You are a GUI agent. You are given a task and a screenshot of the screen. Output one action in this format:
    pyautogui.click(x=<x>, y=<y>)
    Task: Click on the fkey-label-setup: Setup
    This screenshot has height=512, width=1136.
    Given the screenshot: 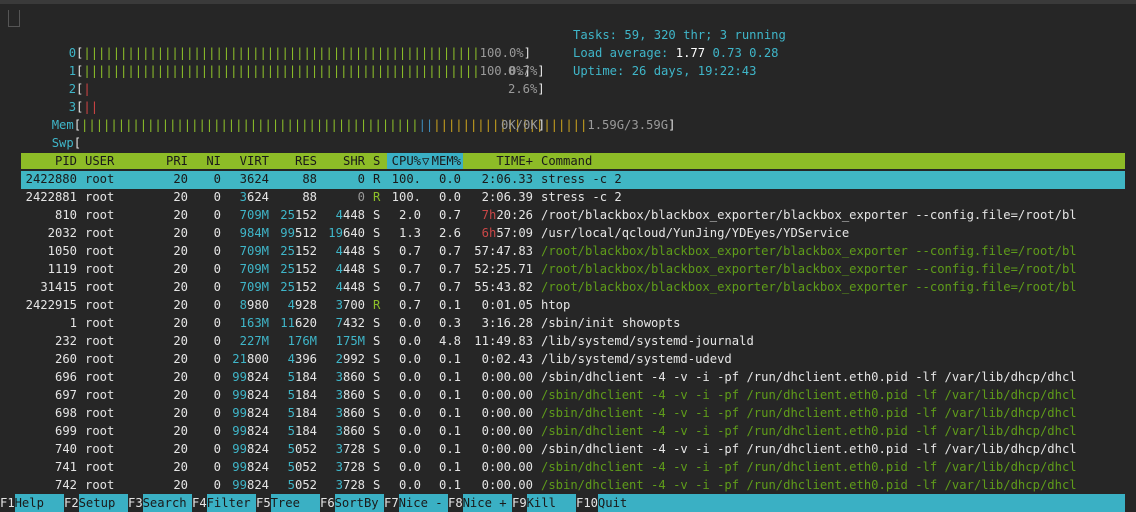 What is the action you would take?
    pyautogui.click(x=100, y=503)
    